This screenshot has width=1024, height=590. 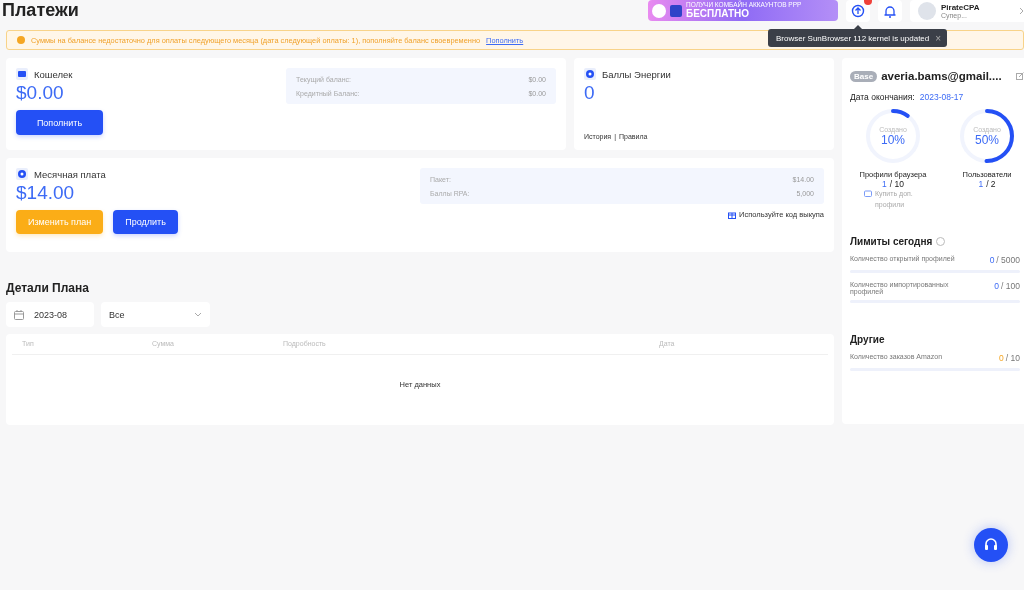 What do you see at coordinates (46, 193) in the screenshot?
I see `fee-amount: $14.00` at bounding box center [46, 193].